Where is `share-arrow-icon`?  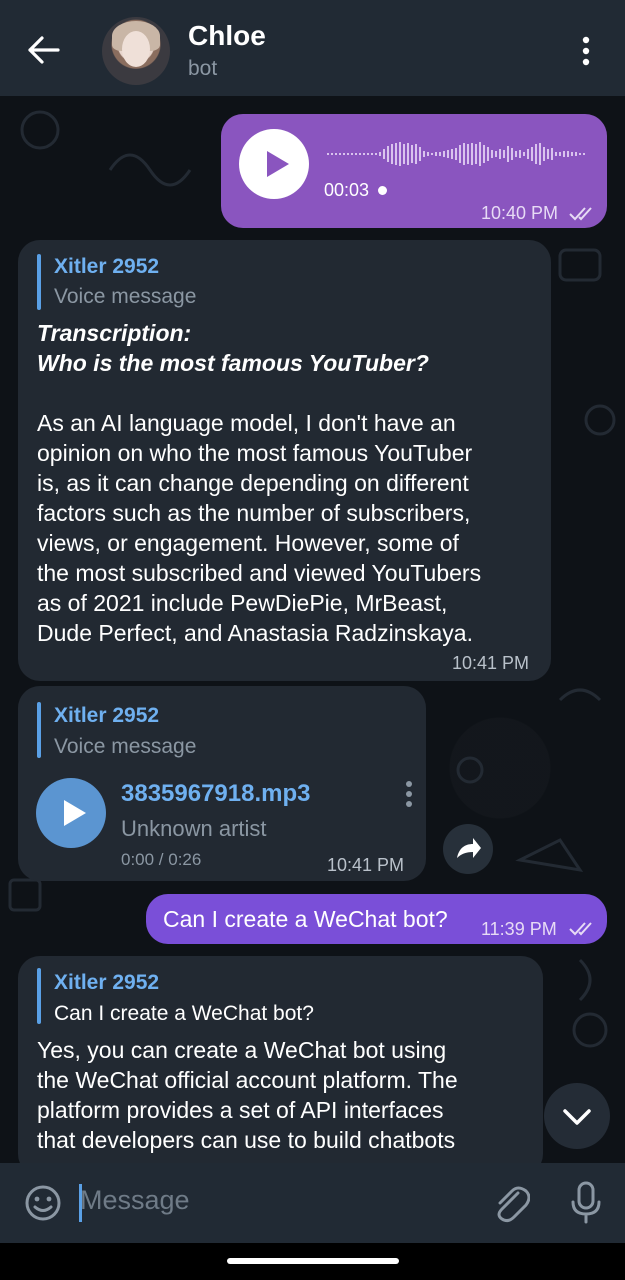 share-arrow-icon is located at coordinates (469, 848).